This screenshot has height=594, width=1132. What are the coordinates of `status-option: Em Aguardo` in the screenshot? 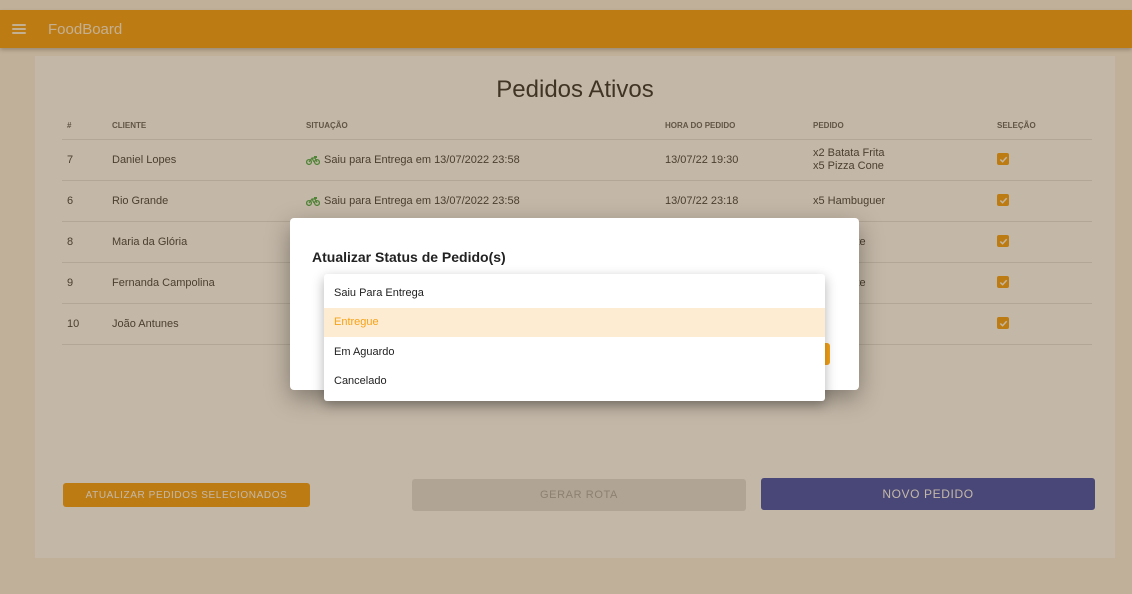 It's located at (574, 352).